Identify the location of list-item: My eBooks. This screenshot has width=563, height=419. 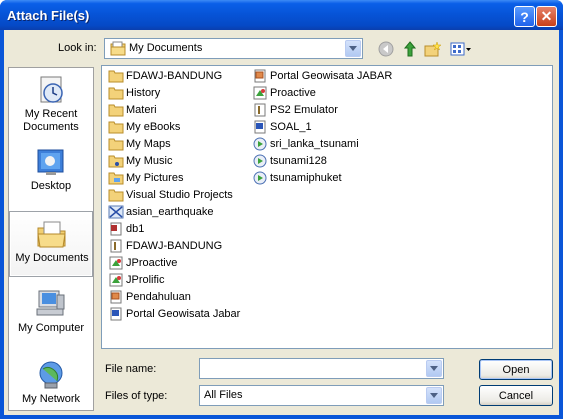
(144, 127).